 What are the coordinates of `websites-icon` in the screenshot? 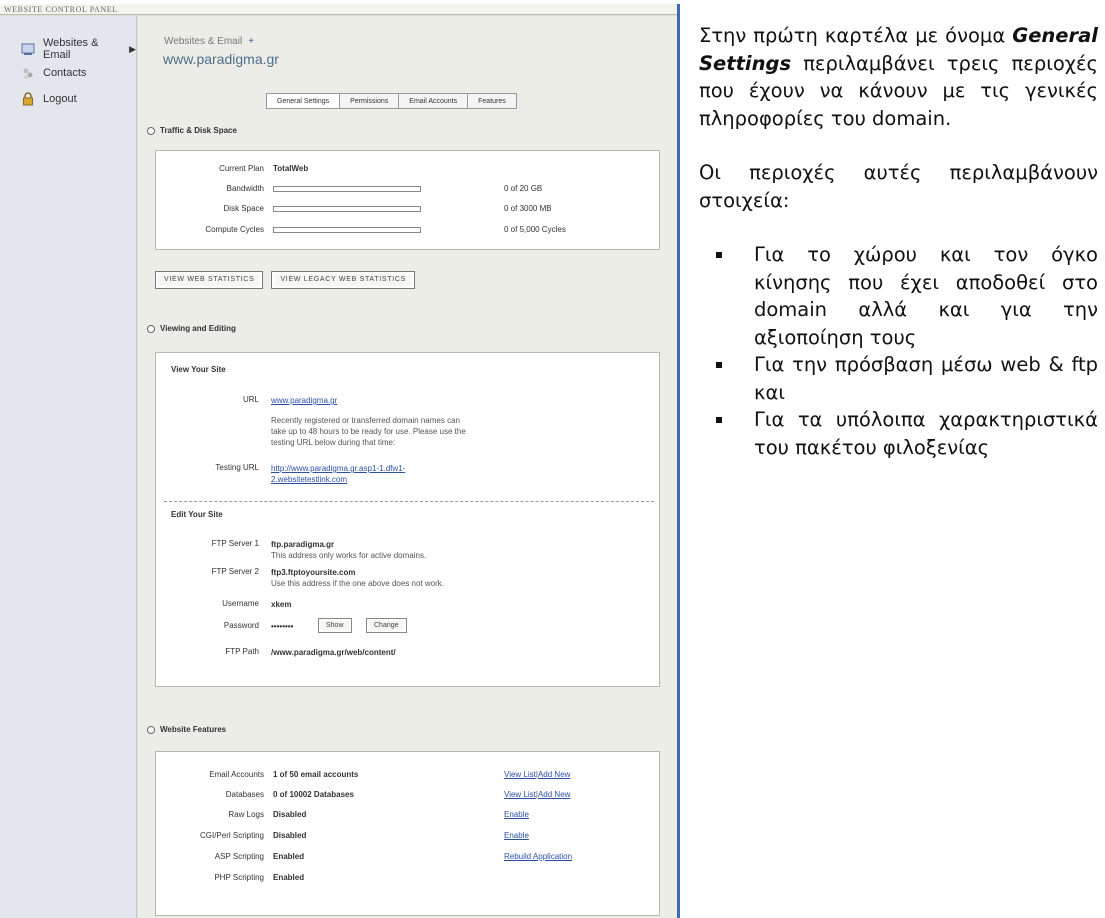 It's located at (28, 49).